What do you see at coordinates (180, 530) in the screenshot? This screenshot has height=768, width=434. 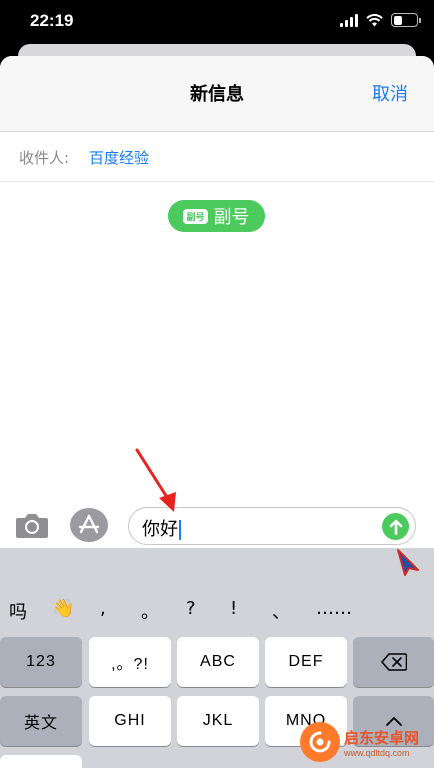 I see `text-cursor` at bounding box center [180, 530].